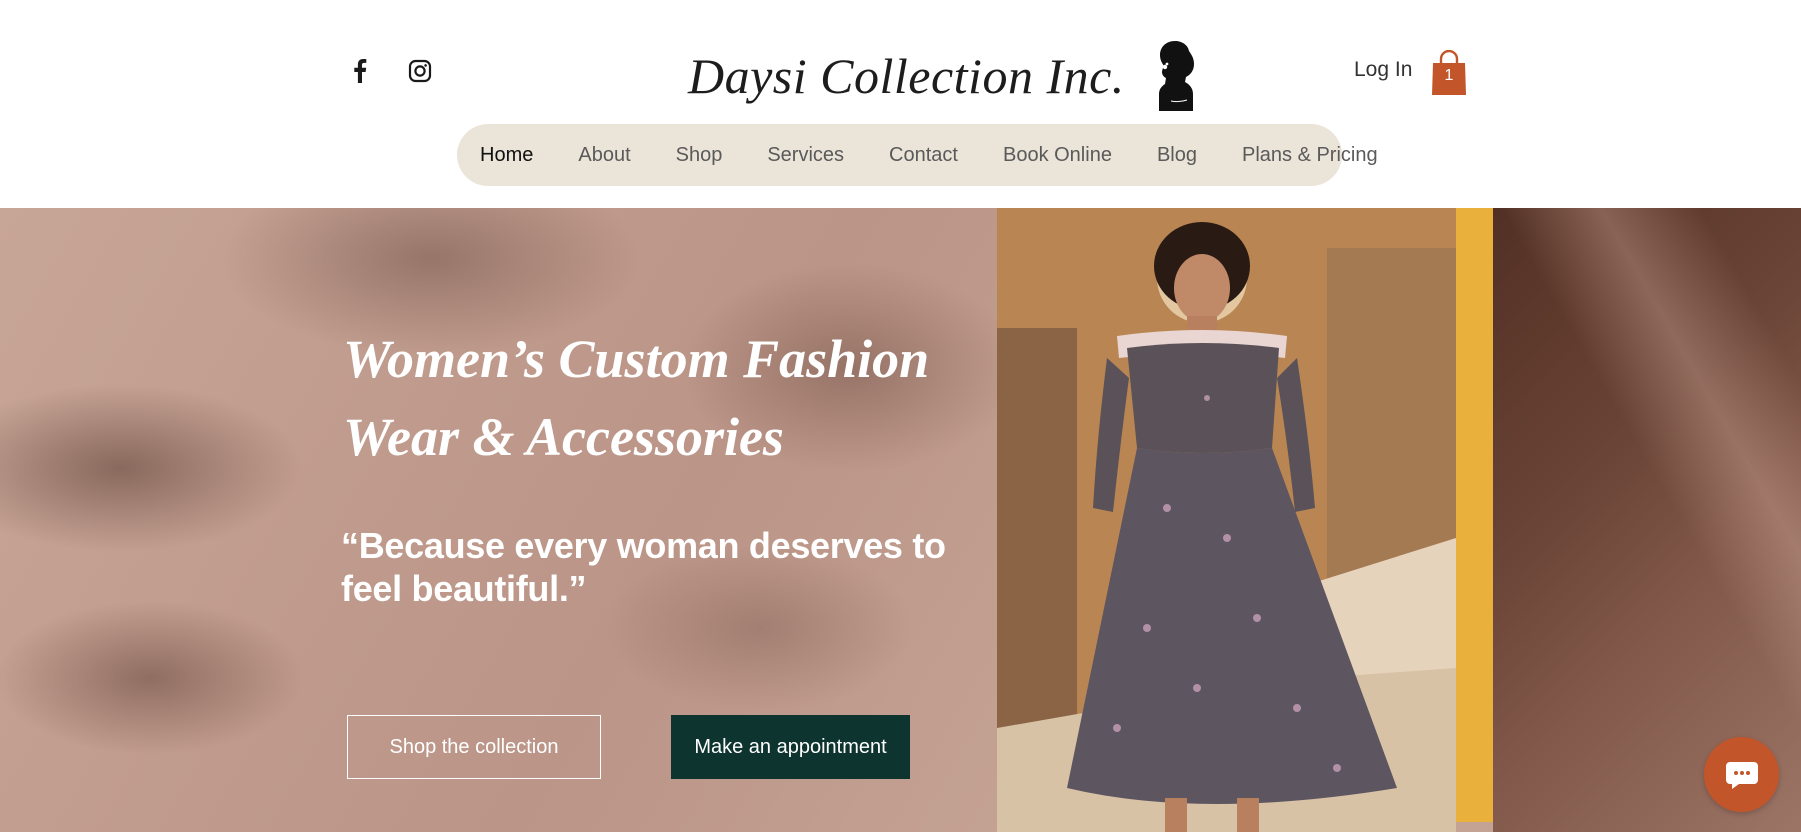 Image resolution: width=1801 pixels, height=832 pixels. I want to click on facebook-icon, so click(360, 71).